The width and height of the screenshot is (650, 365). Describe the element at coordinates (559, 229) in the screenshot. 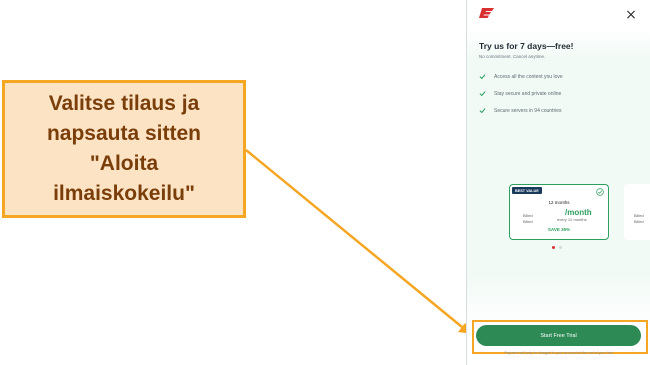

I see `plan-savings: SAVE 35%` at that location.